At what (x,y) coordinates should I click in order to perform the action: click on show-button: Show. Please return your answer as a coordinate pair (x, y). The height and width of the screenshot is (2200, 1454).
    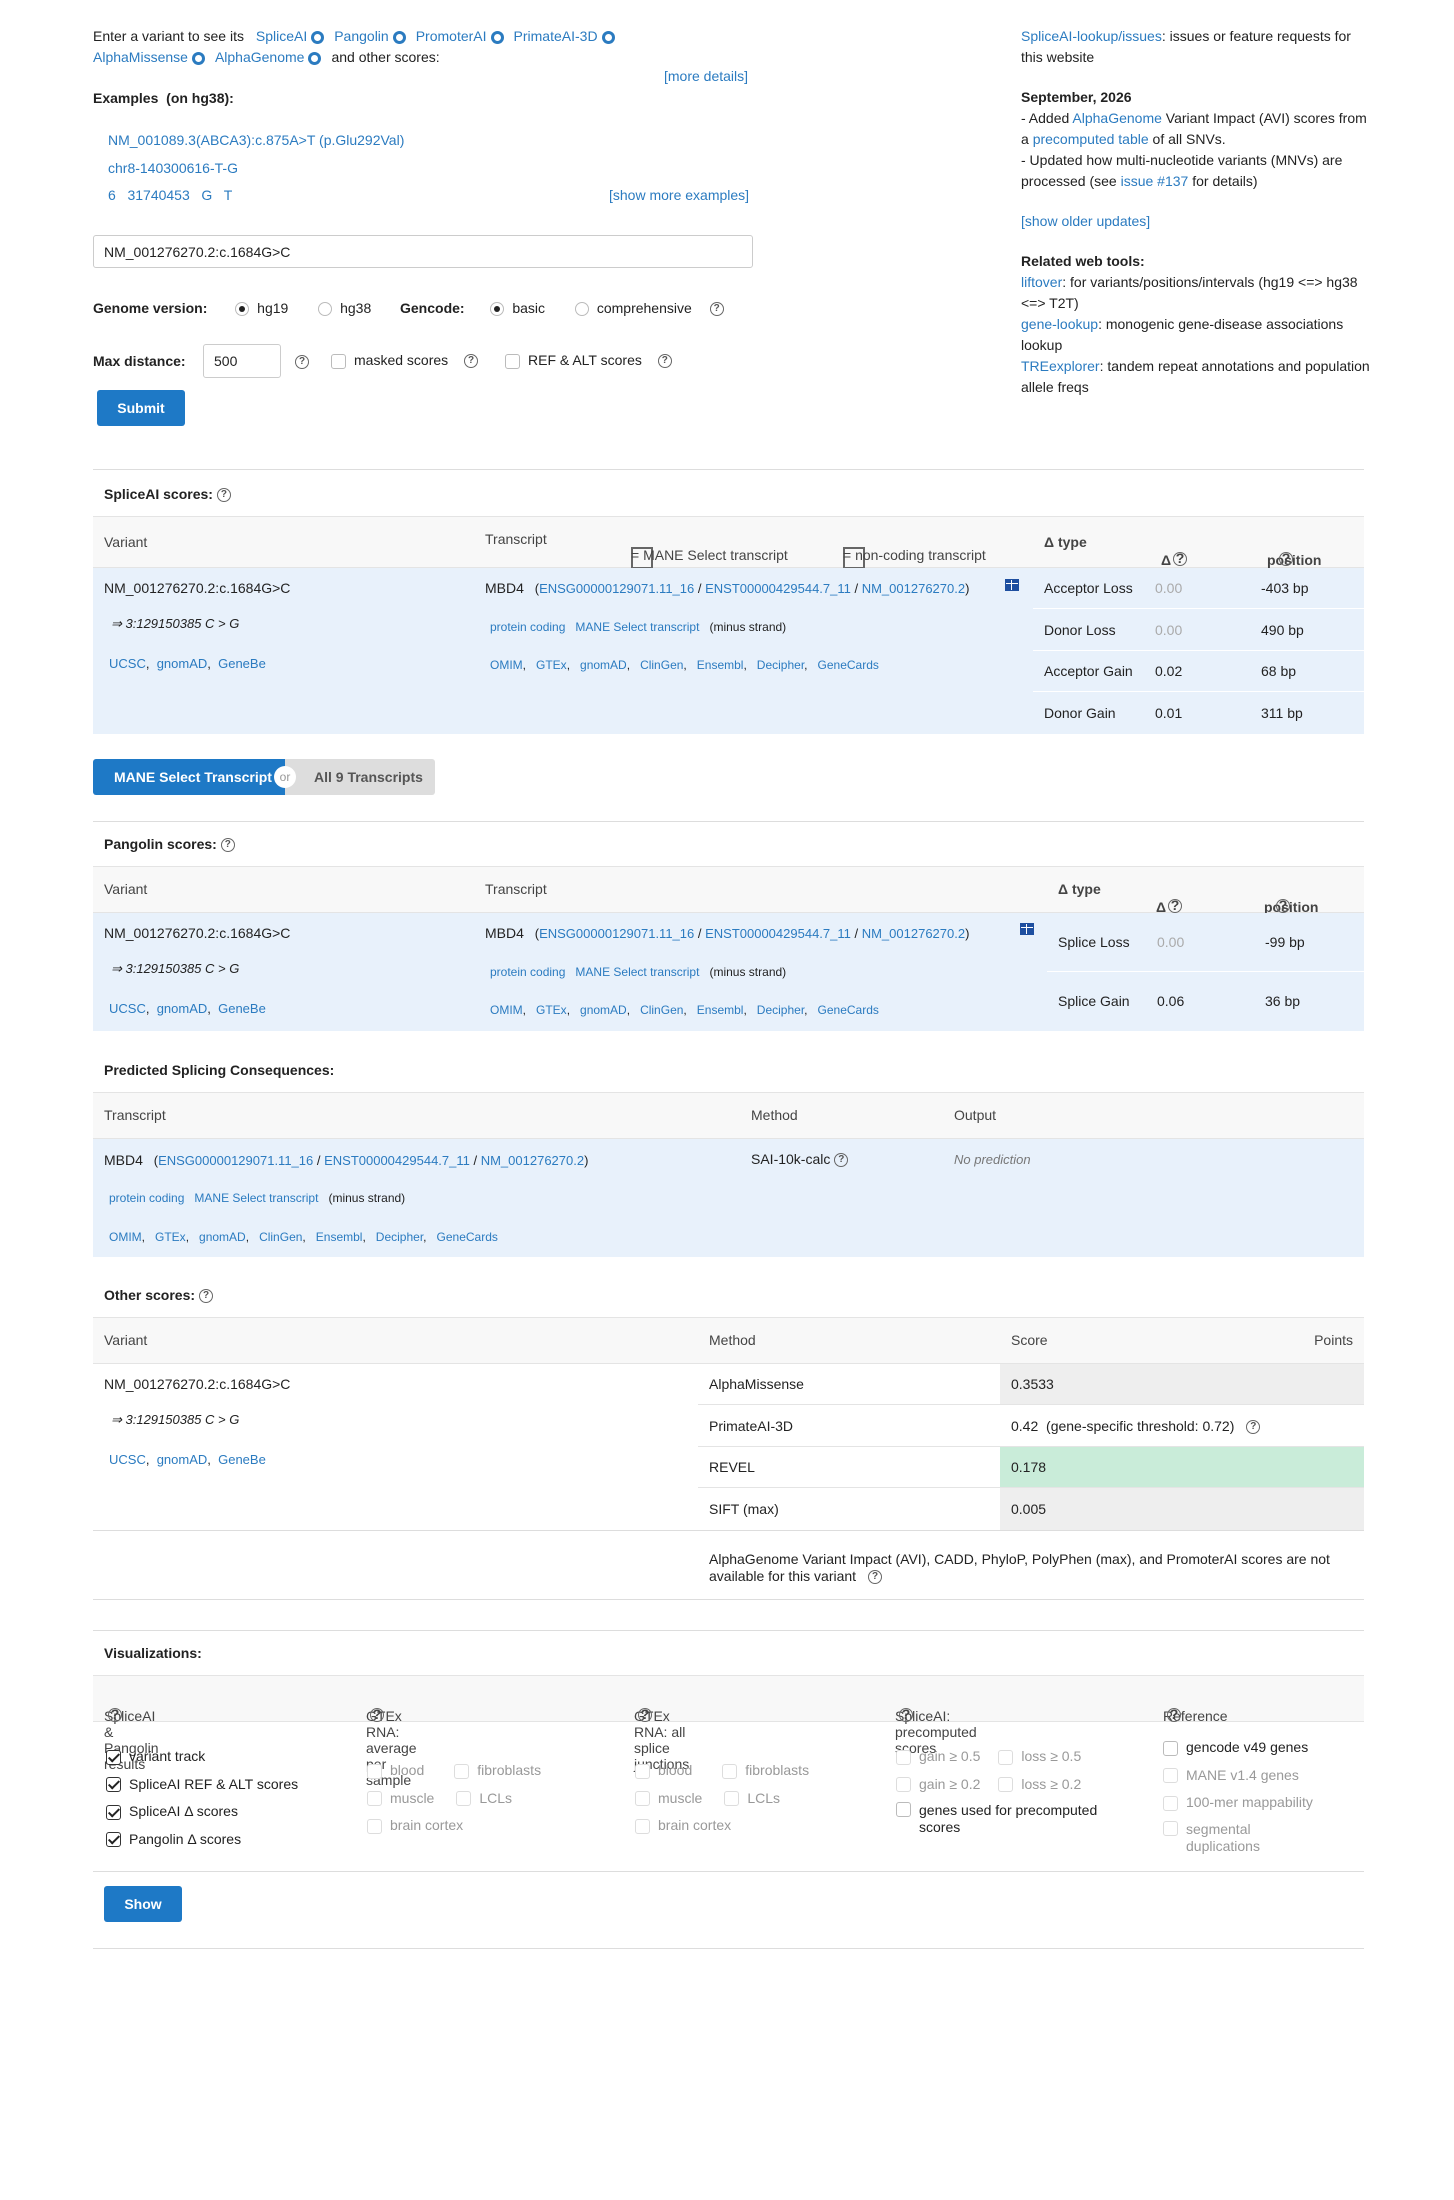
    Looking at the image, I should click on (143, 1904).